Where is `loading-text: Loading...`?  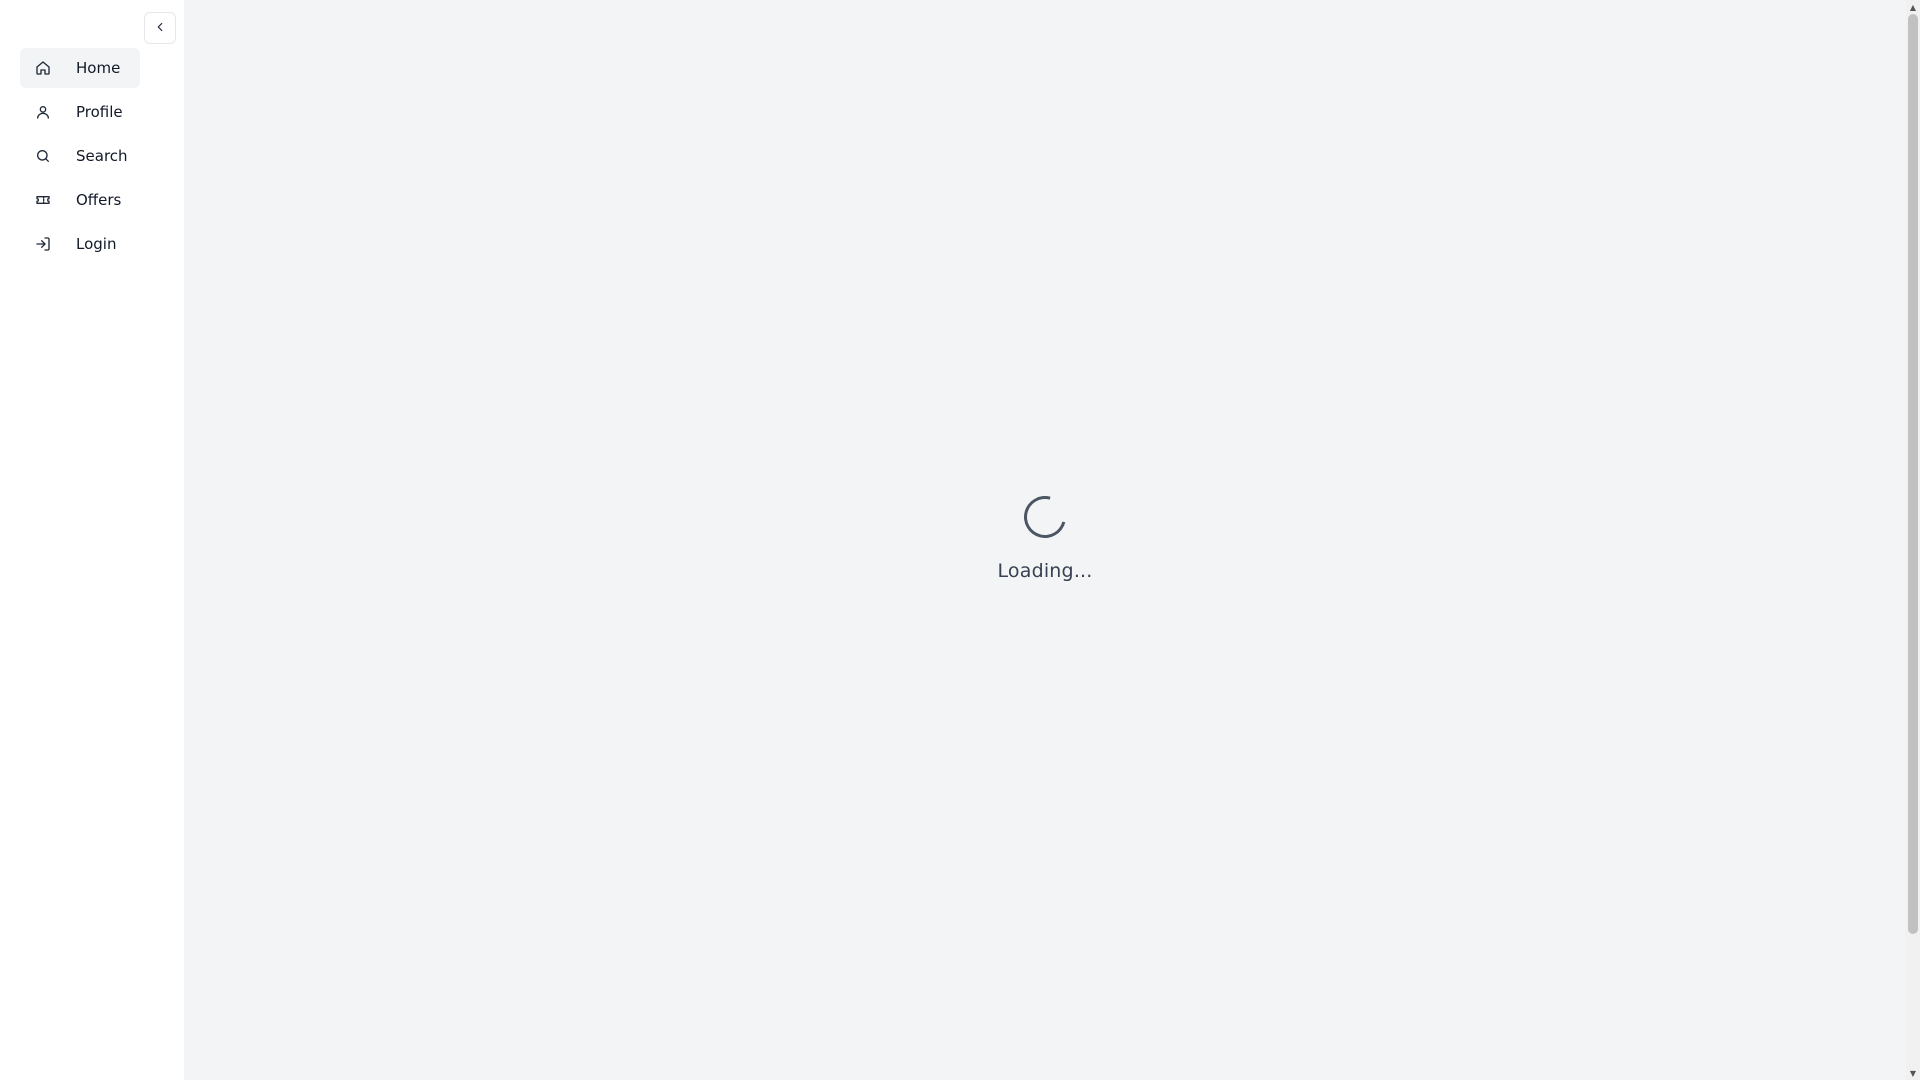
loading-text: Loading... is located at coordinates (1045, 571).